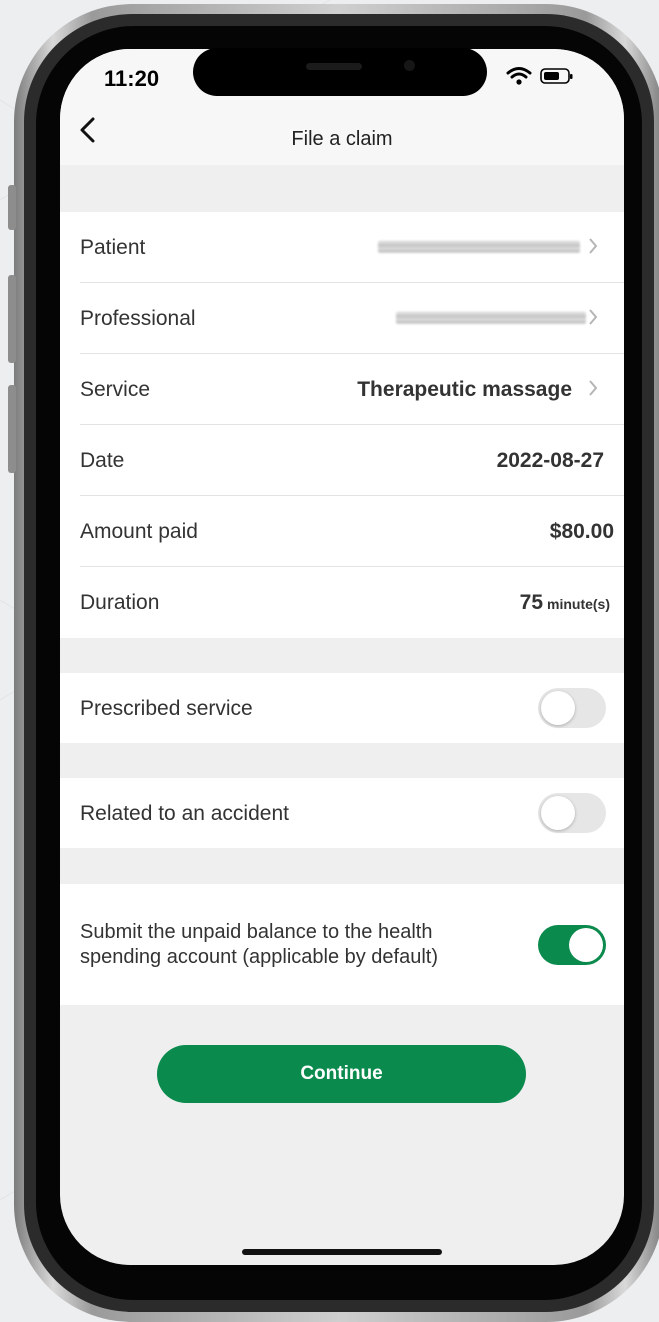  Describe the element at coordinates (342, 318) in the screenshot. I see `professional-row: Professional` at that location.